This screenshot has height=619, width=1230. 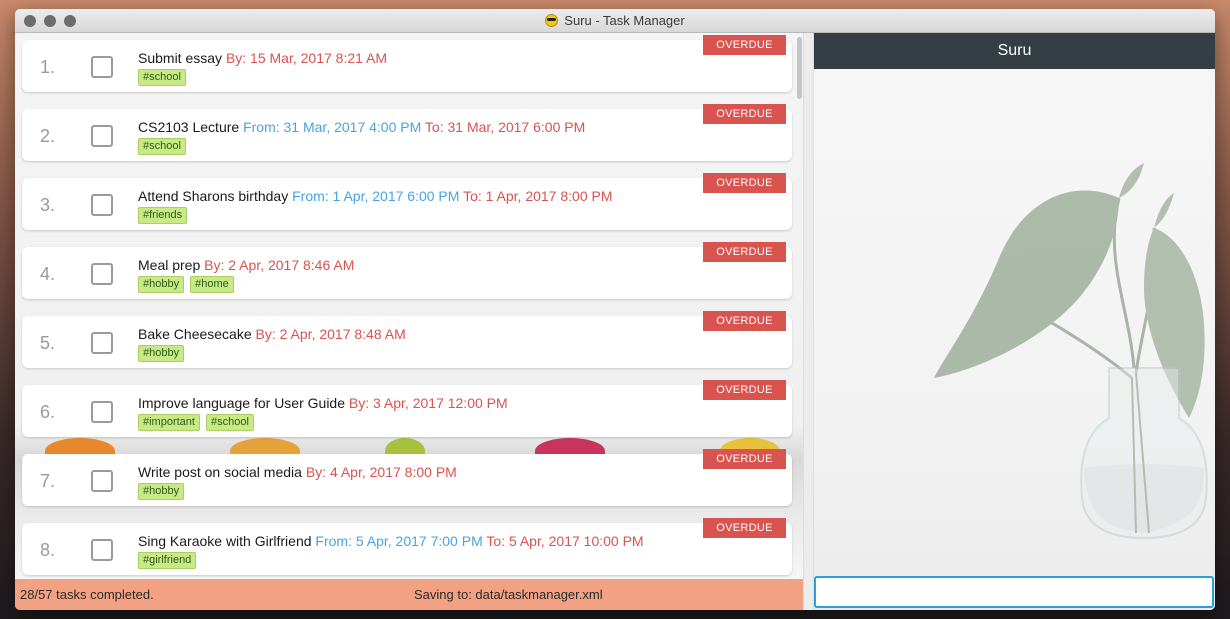 I want to click on task-index: 3., so click(x=48, y=205).